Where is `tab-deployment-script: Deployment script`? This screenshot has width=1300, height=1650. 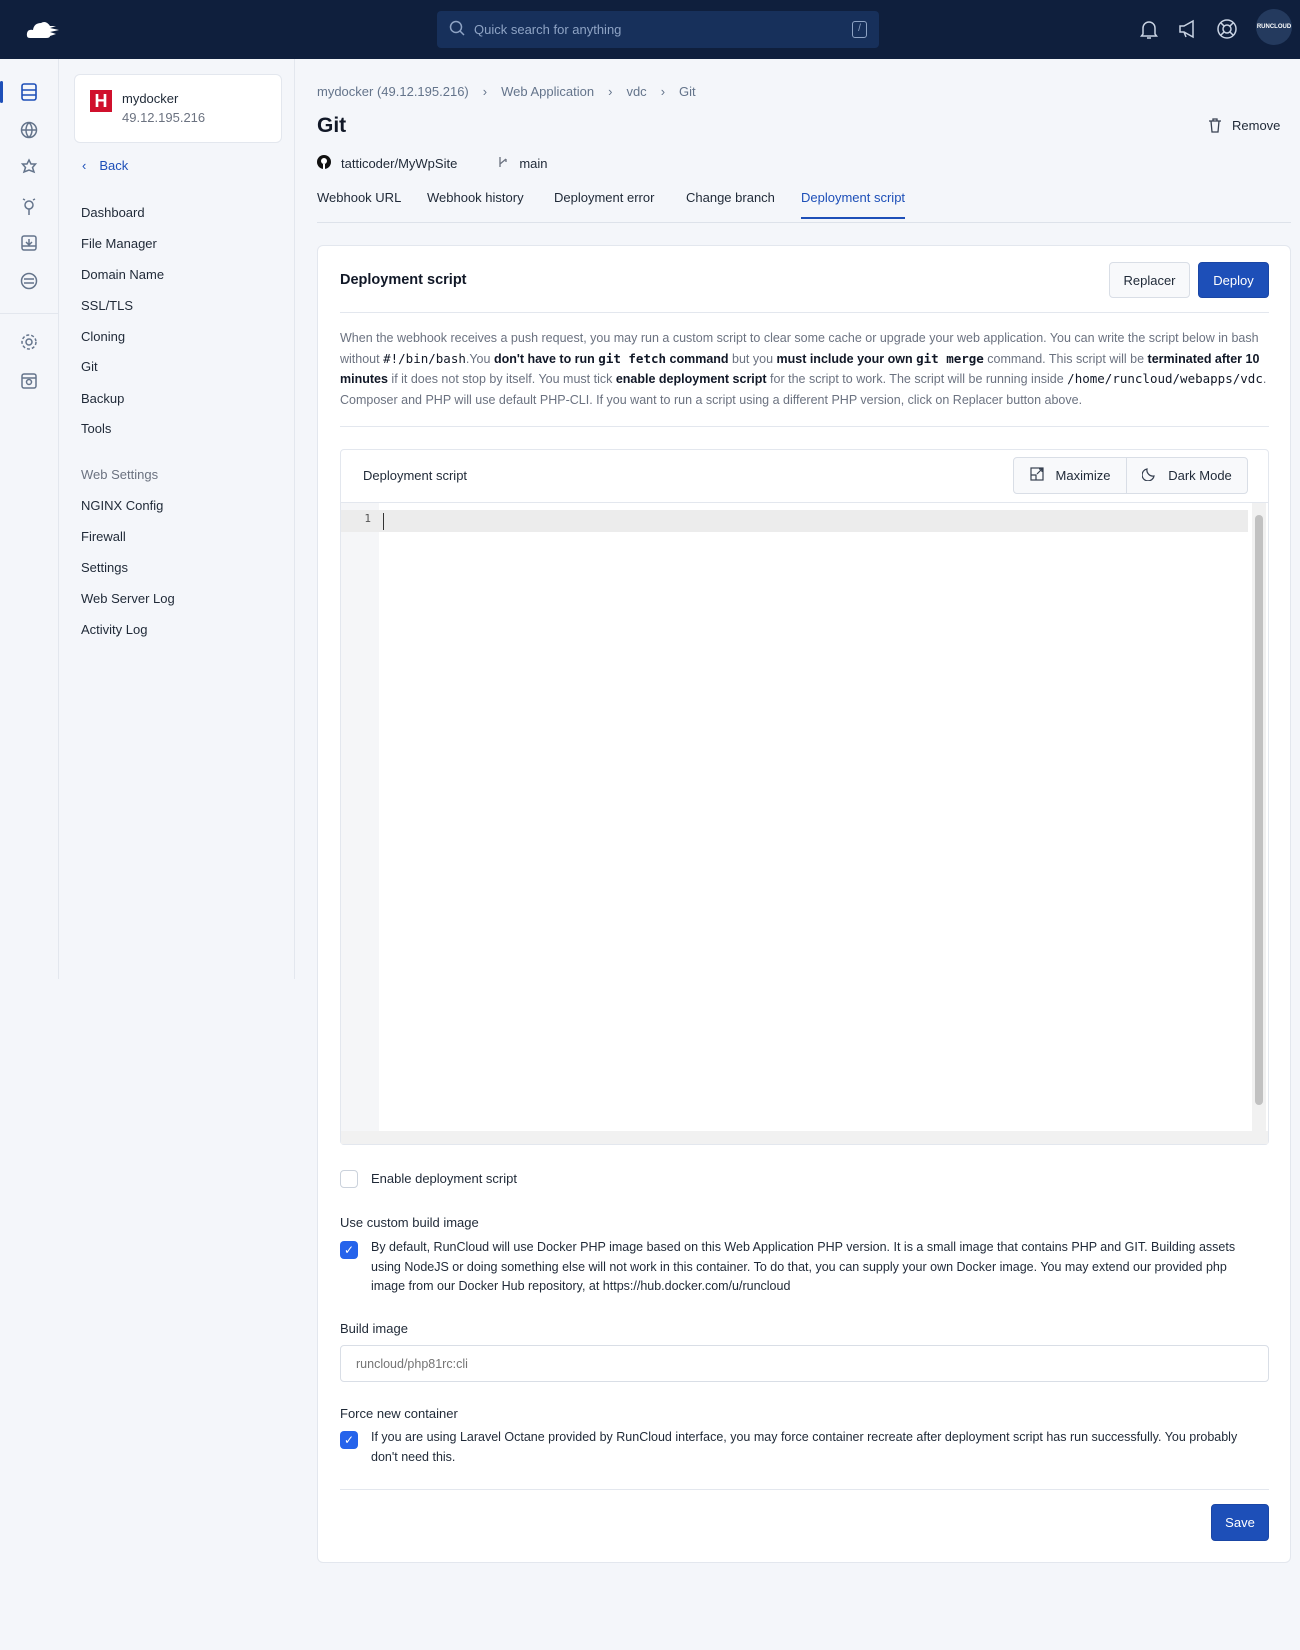
tab-deployment-script: Deployment script is located at coordinates (853, 204).